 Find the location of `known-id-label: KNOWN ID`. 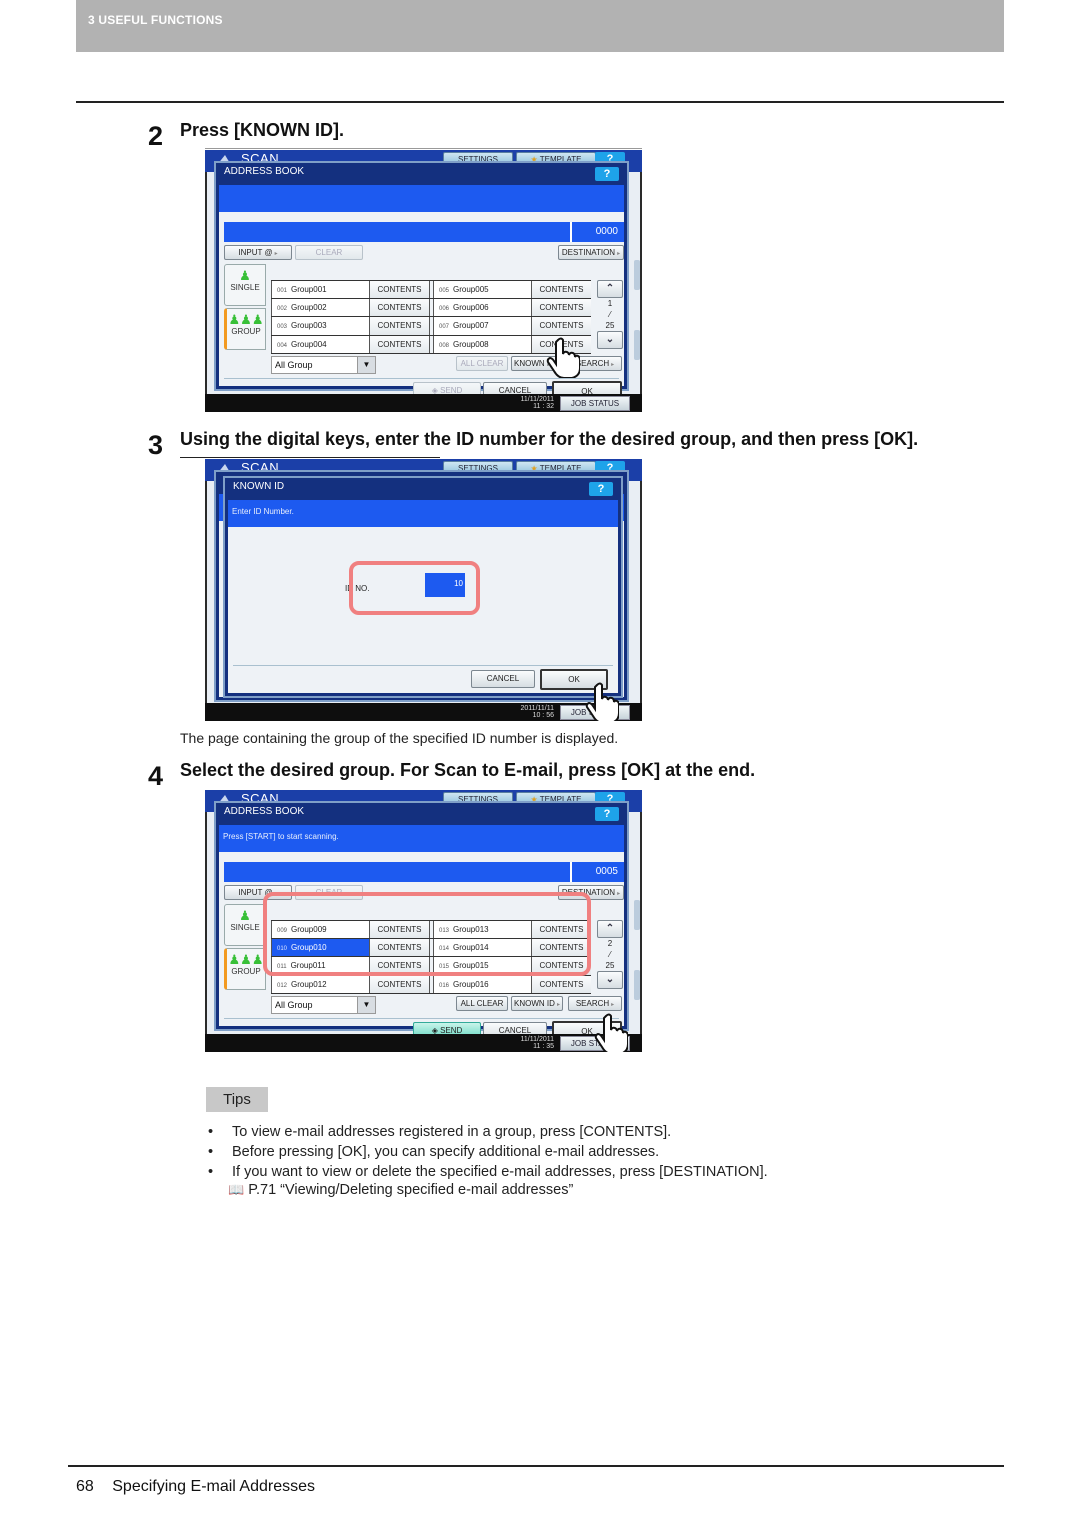

known-id-label: KNOWN ID is located at coordinates (534, 1003).